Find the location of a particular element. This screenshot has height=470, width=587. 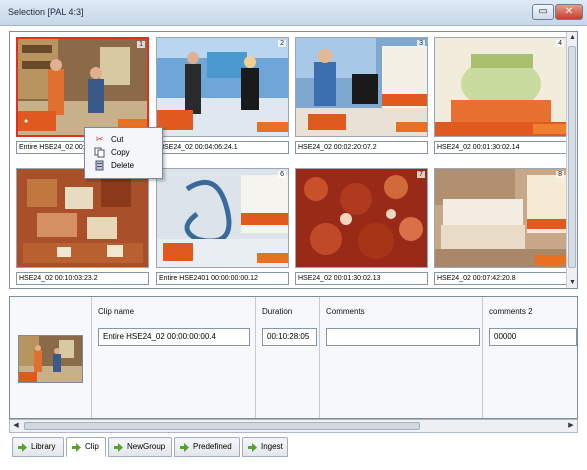

thumbnail-image: 6 is located at coordinates (222, 218).